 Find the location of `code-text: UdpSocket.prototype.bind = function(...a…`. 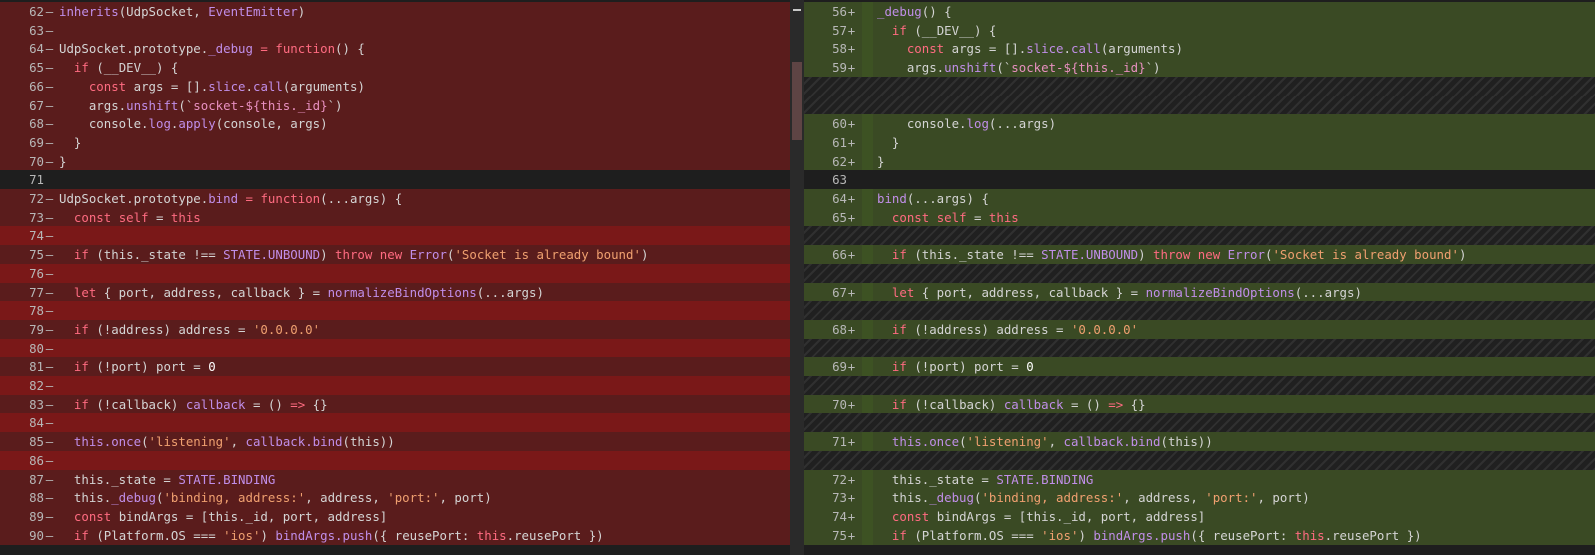

code-text: UdpSocket.prototype.bind = function(...a… is located at coordinates (230, 198).